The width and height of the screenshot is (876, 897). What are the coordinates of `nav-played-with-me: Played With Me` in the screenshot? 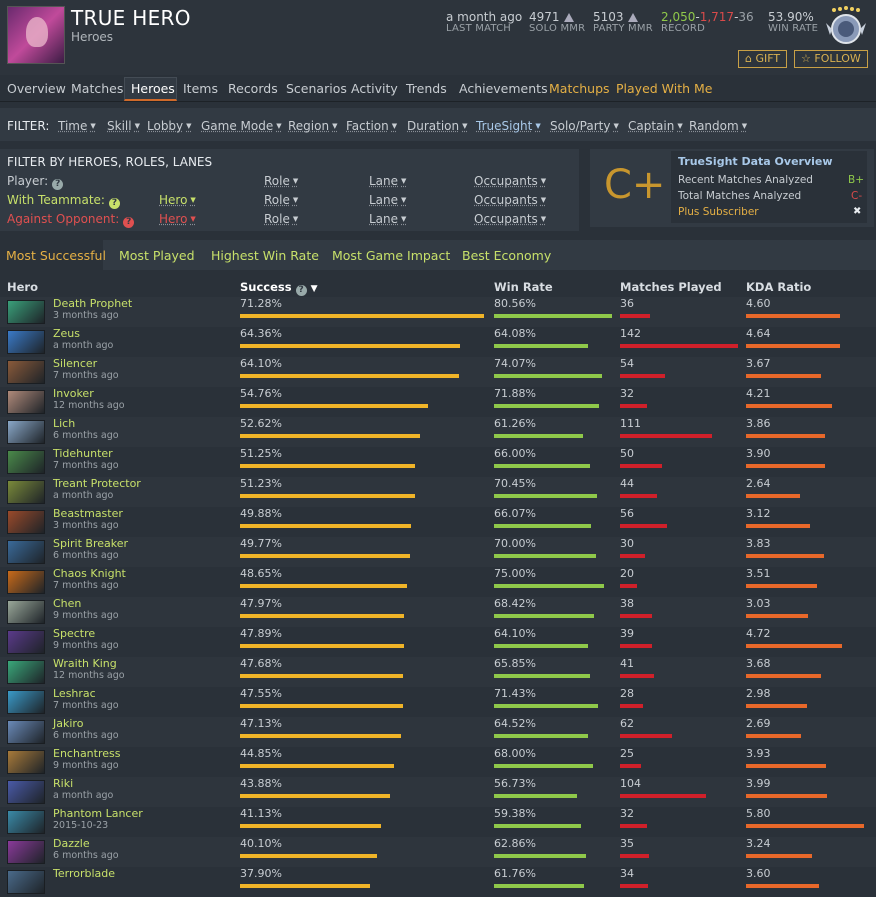 It's located at (664, 88).